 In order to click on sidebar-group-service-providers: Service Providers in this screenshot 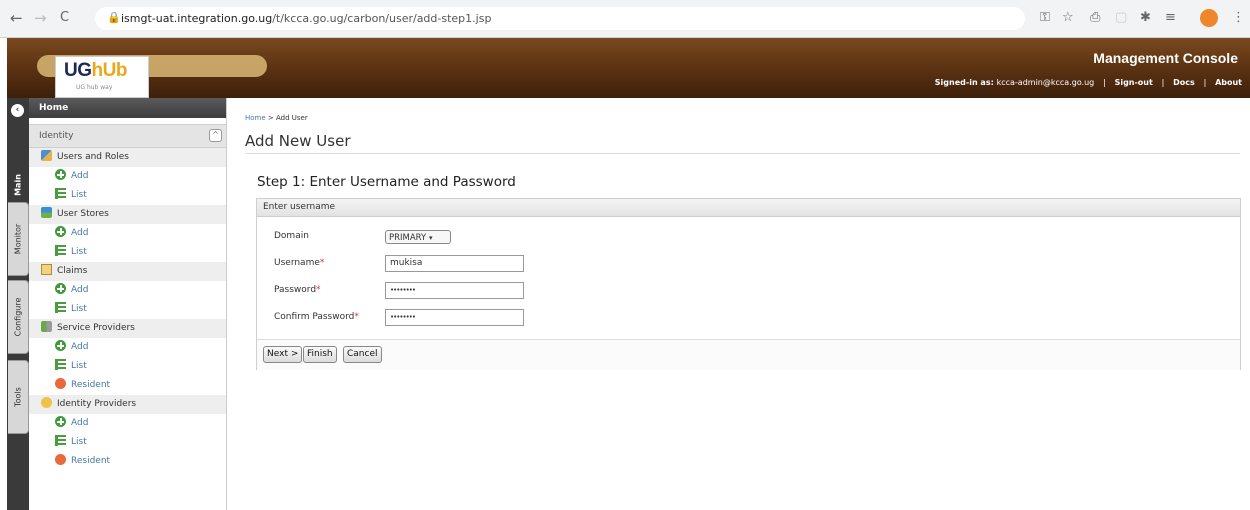, I will do `click(127, 328)`.